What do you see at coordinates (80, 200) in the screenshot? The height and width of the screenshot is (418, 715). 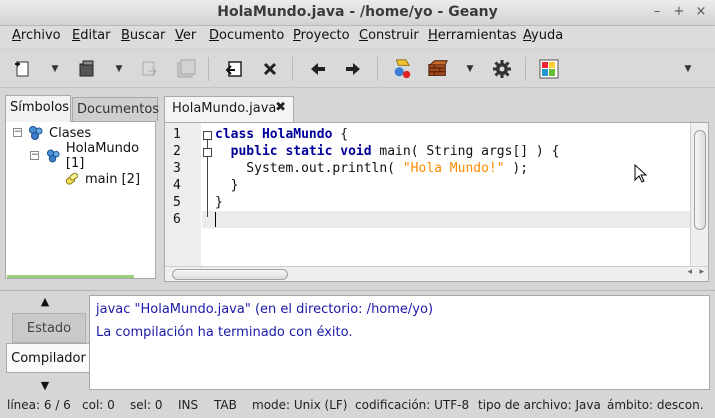 I see `symbols-tree: − Clases − HolaMundo [1] main [2]` at bounding box center [80, 200].